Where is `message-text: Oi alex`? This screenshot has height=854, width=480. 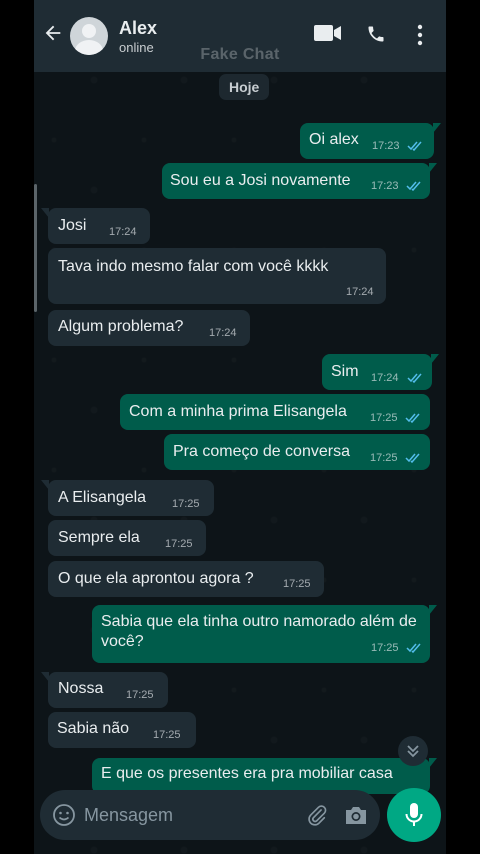
message-text: Oi alex is located at coordinates (334, 139).